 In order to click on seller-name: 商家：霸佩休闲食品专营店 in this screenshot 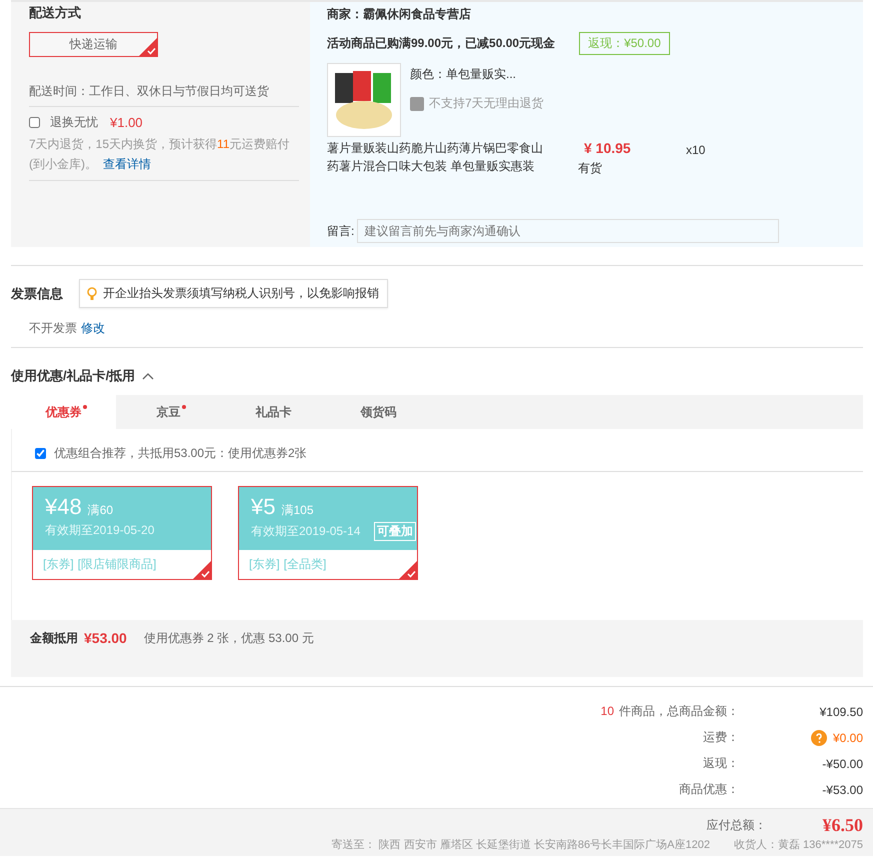, I will do `click(399, 14)`.